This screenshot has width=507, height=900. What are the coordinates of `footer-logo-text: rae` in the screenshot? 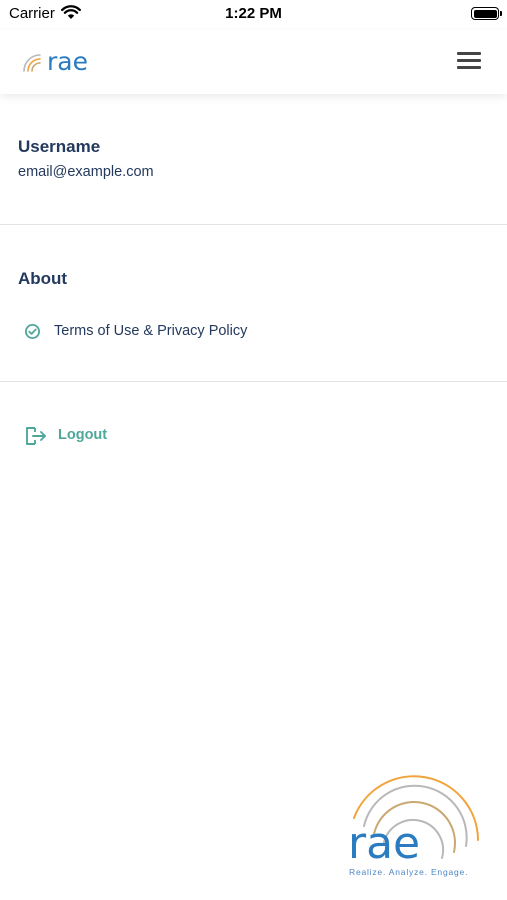 It's located at (384, 843).